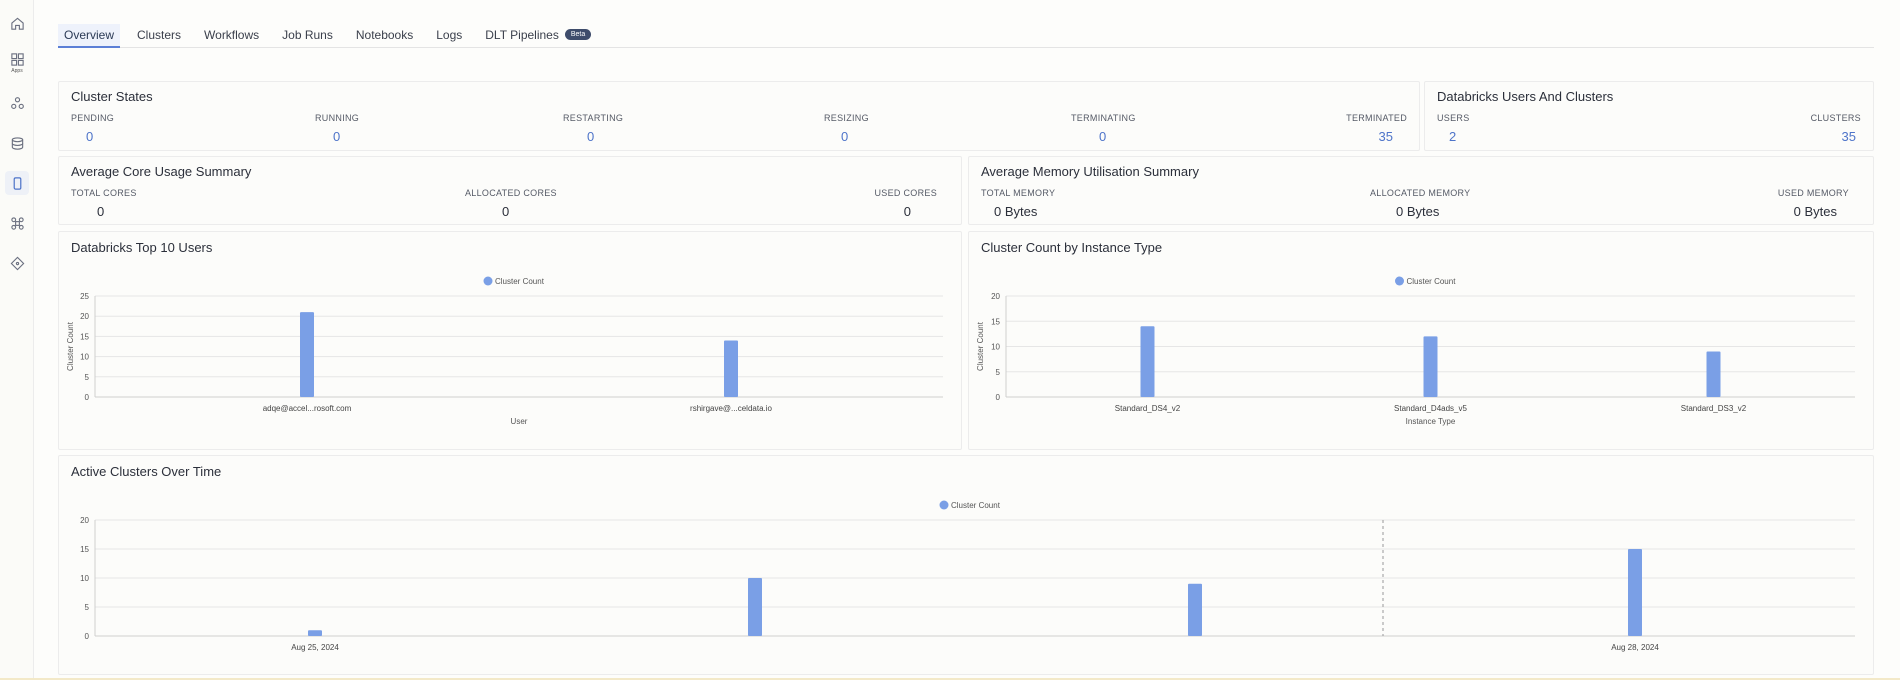 The width and height of the screenshot is (1900, 680). What do you see at coordinates (1430, 408) in the screenshot?
I see `x-tick-label: Standard_D4ads_v5` at bounding box center [1430, 408].